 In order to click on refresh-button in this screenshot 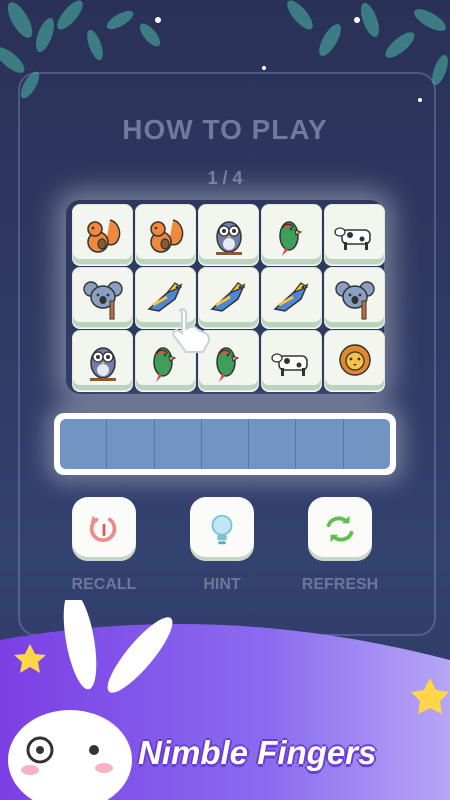, I will do `click(340, 529)`.